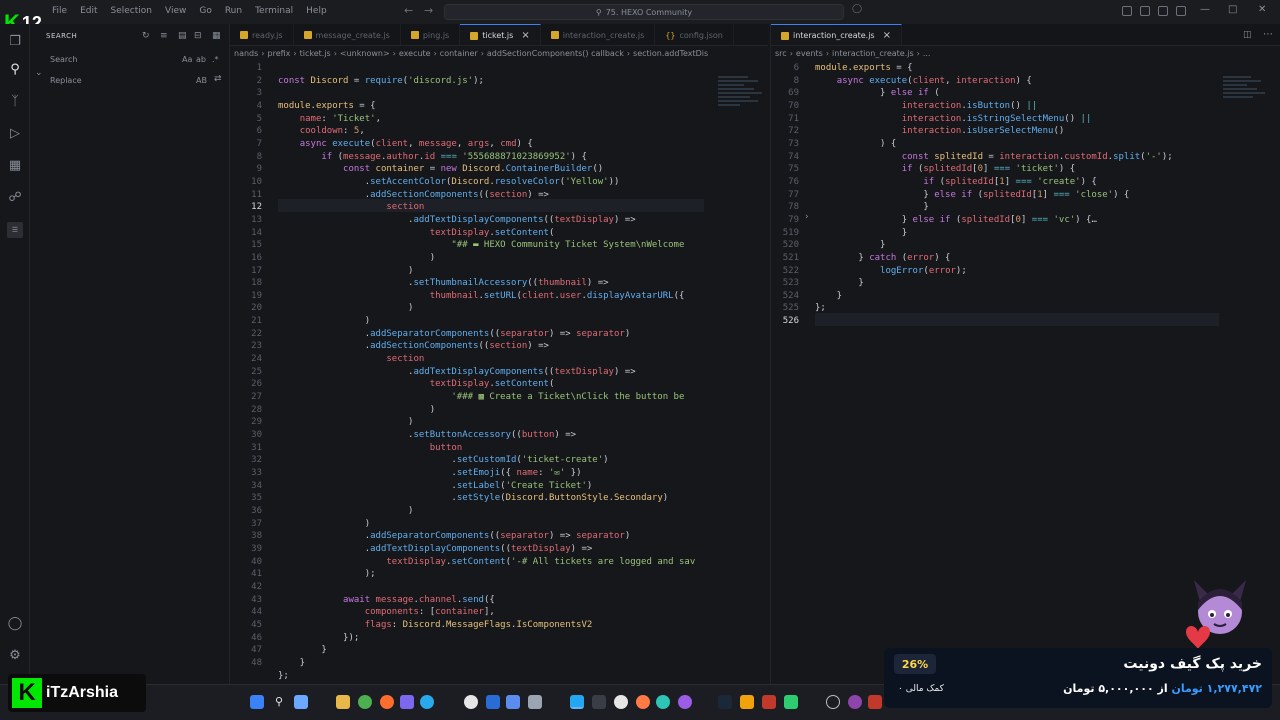 The height and width of the screenshot is (720, 1280). Describe the element at coordinates (88, 11) in the screenshot. I see `menu-edit: Edit` at that location.